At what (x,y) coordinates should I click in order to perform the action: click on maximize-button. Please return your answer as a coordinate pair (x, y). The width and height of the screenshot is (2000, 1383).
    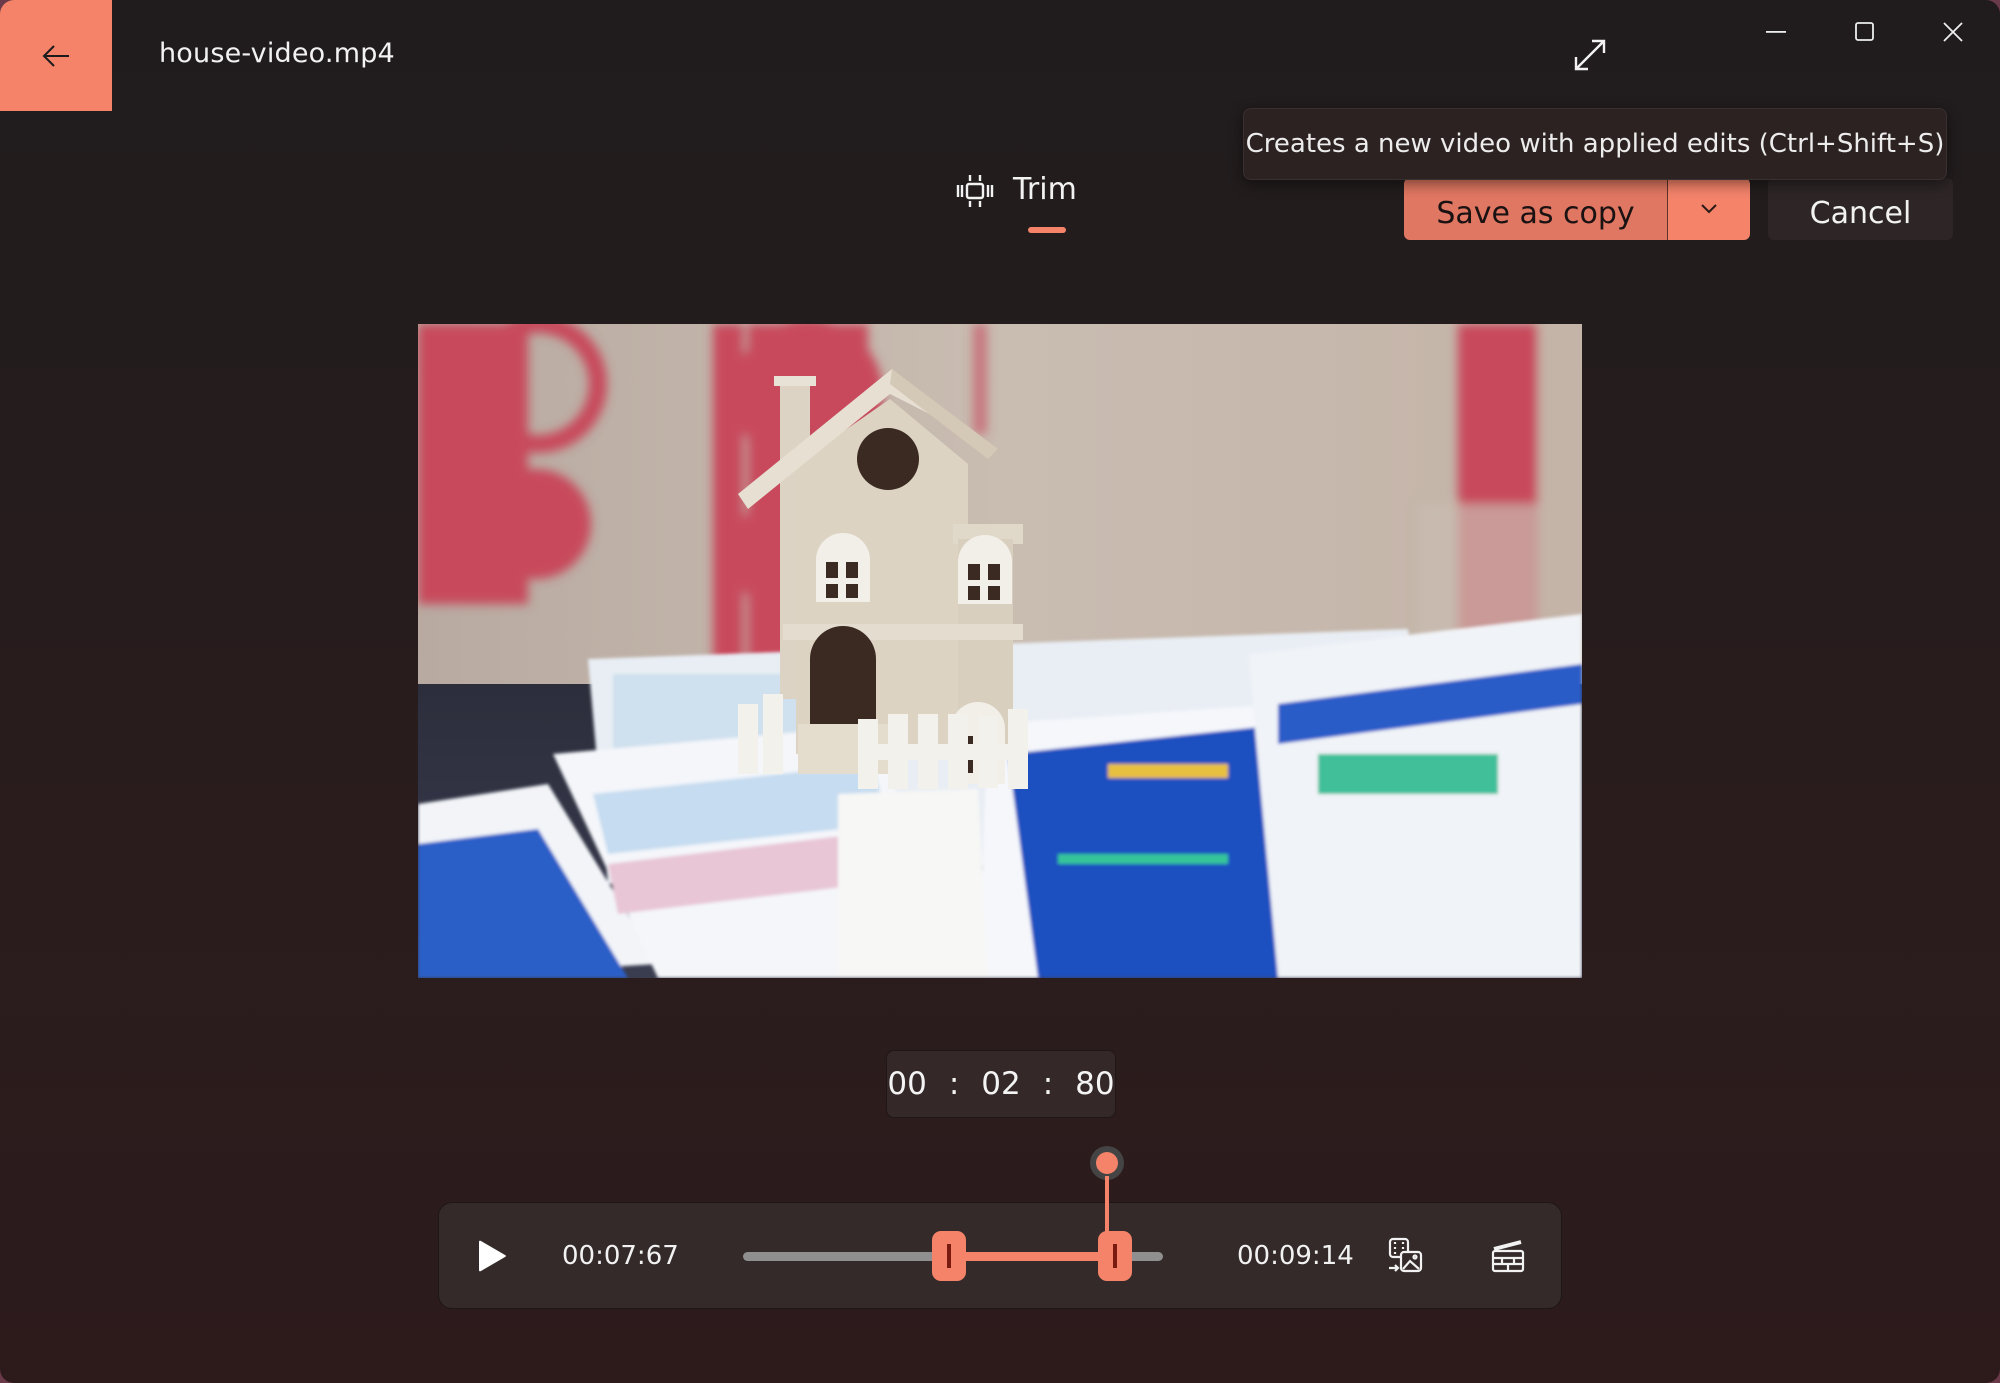
    Looking at the image, I should click on (1865, 32).